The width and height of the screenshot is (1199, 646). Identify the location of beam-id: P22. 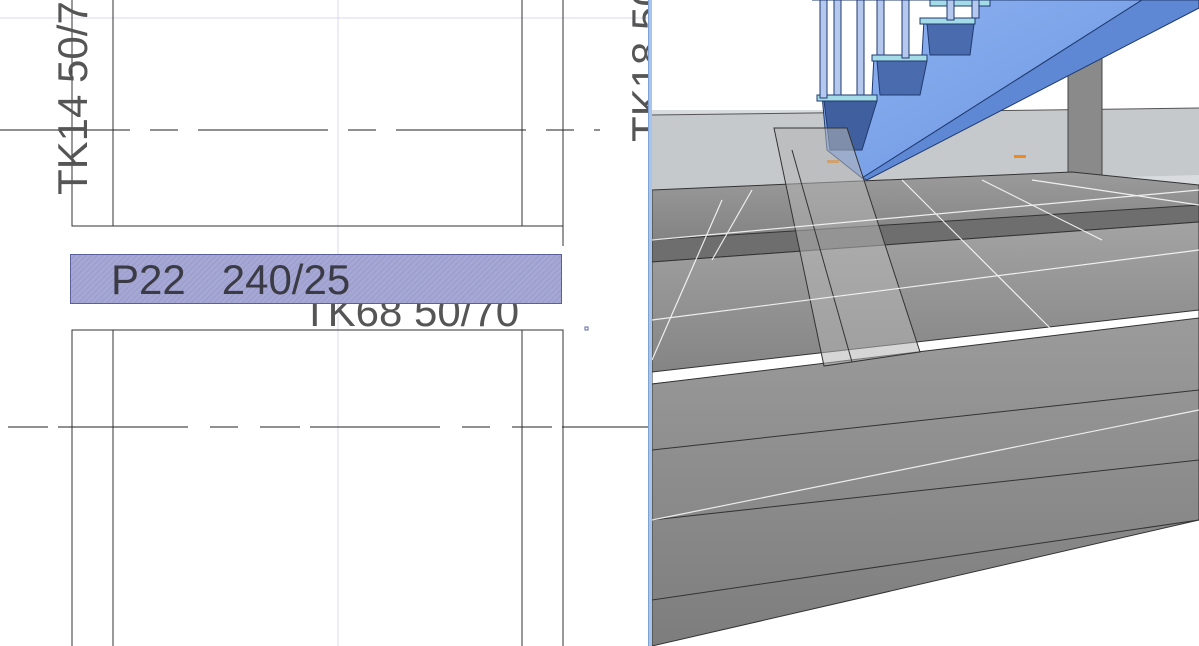
(148, 279).